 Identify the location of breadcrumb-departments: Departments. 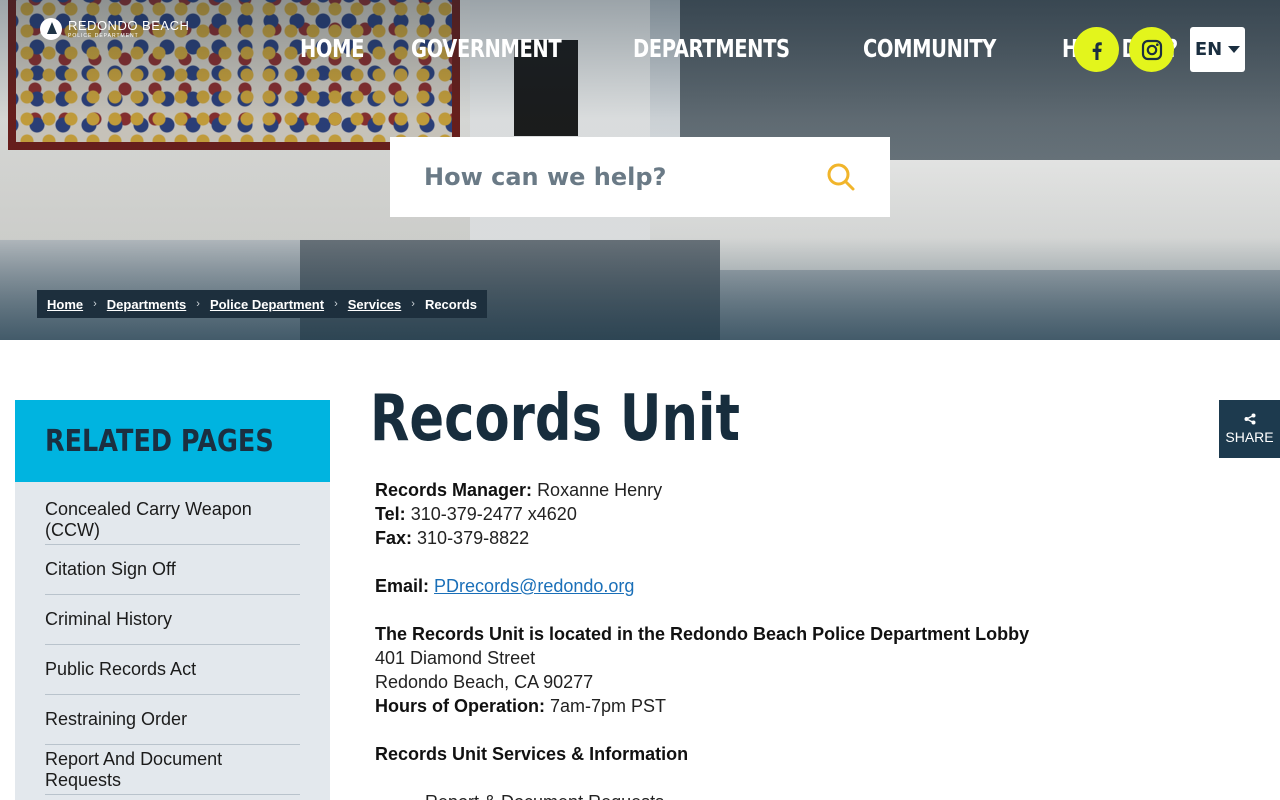
(146, 304).